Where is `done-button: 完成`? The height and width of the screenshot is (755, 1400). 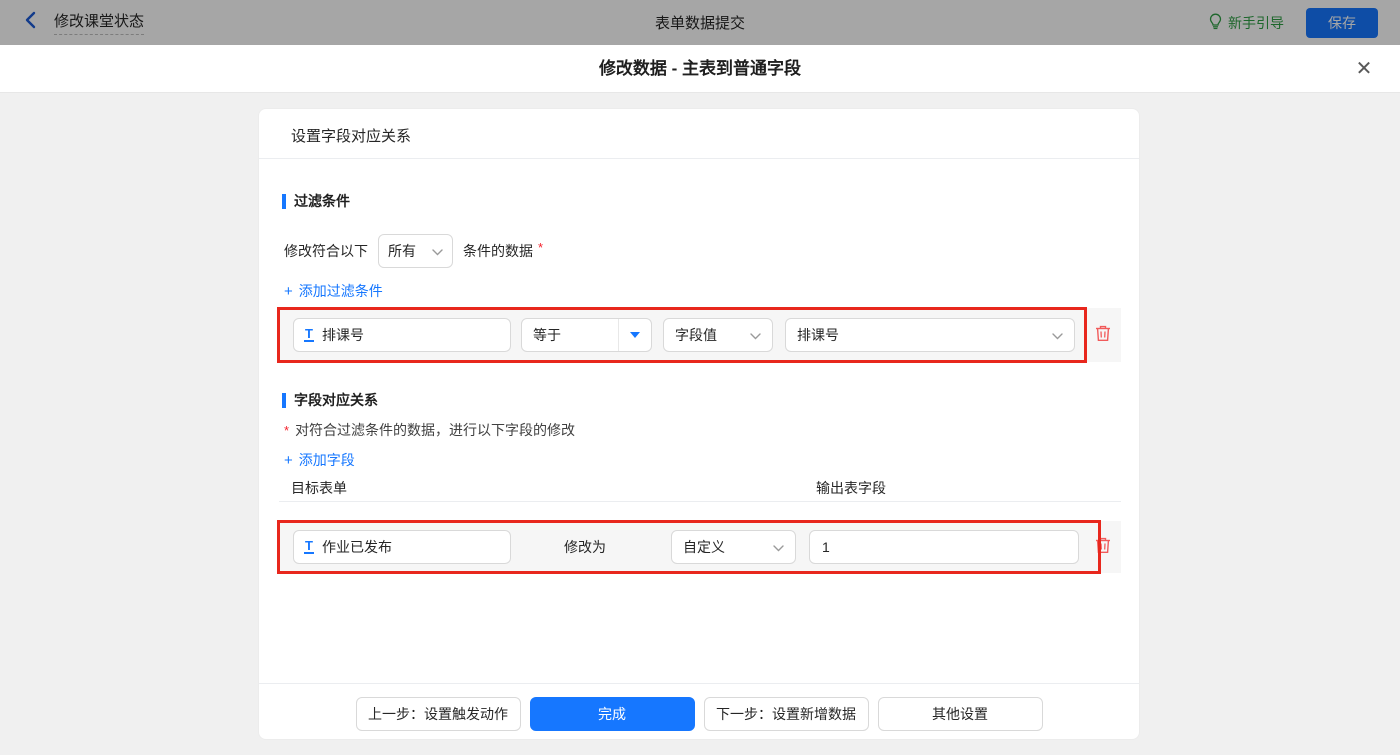 done-button: 完成 is located at coordinates (612, 714).